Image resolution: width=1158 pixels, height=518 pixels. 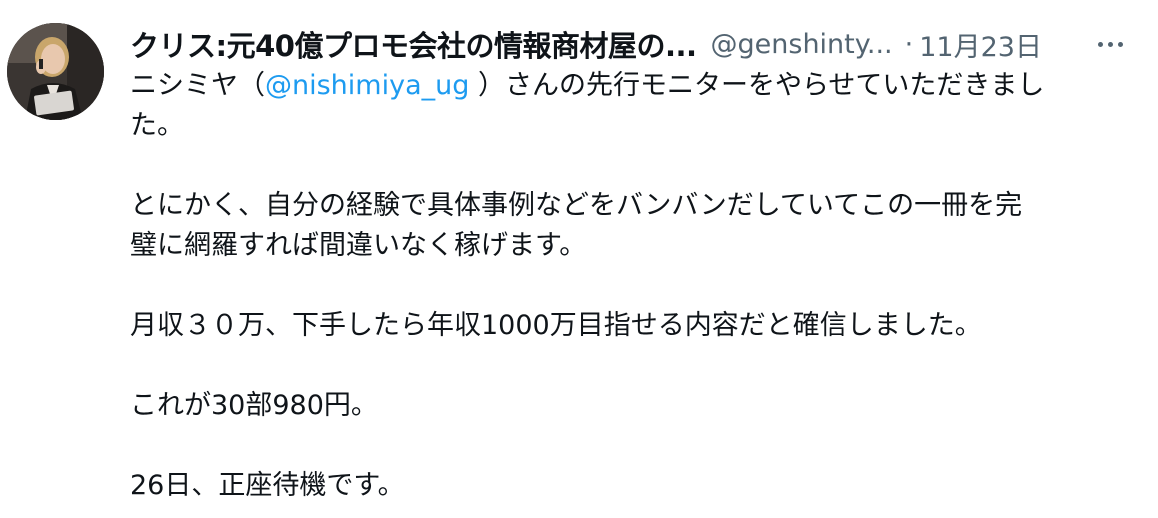 What do you see at coordinates (254, 405) in the screenshot?
I see `tweet-line: これが30部980円。` at bounding box center [254, 405].